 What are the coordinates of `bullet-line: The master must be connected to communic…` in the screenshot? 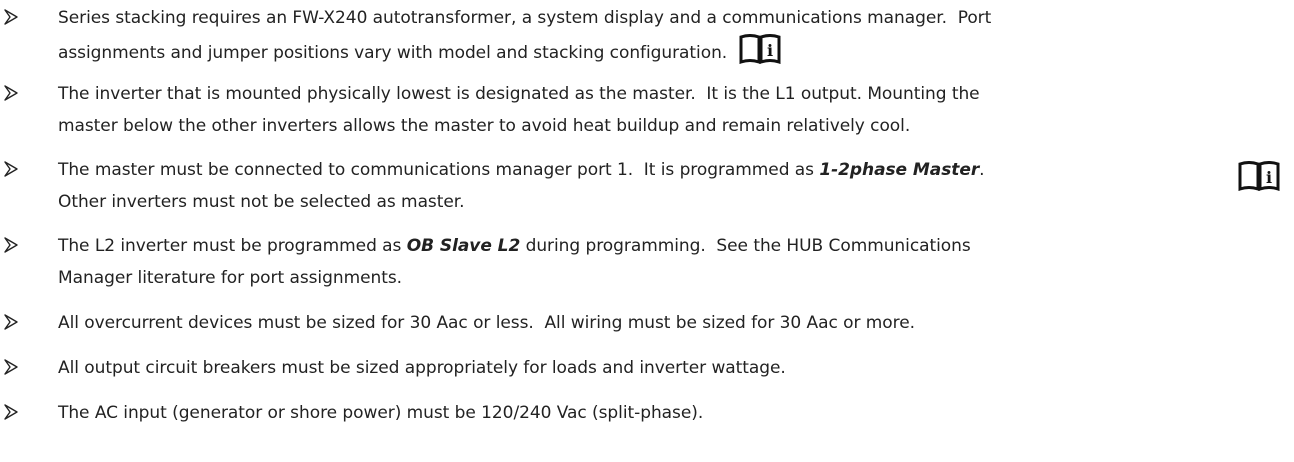 It's located at (439, 170).